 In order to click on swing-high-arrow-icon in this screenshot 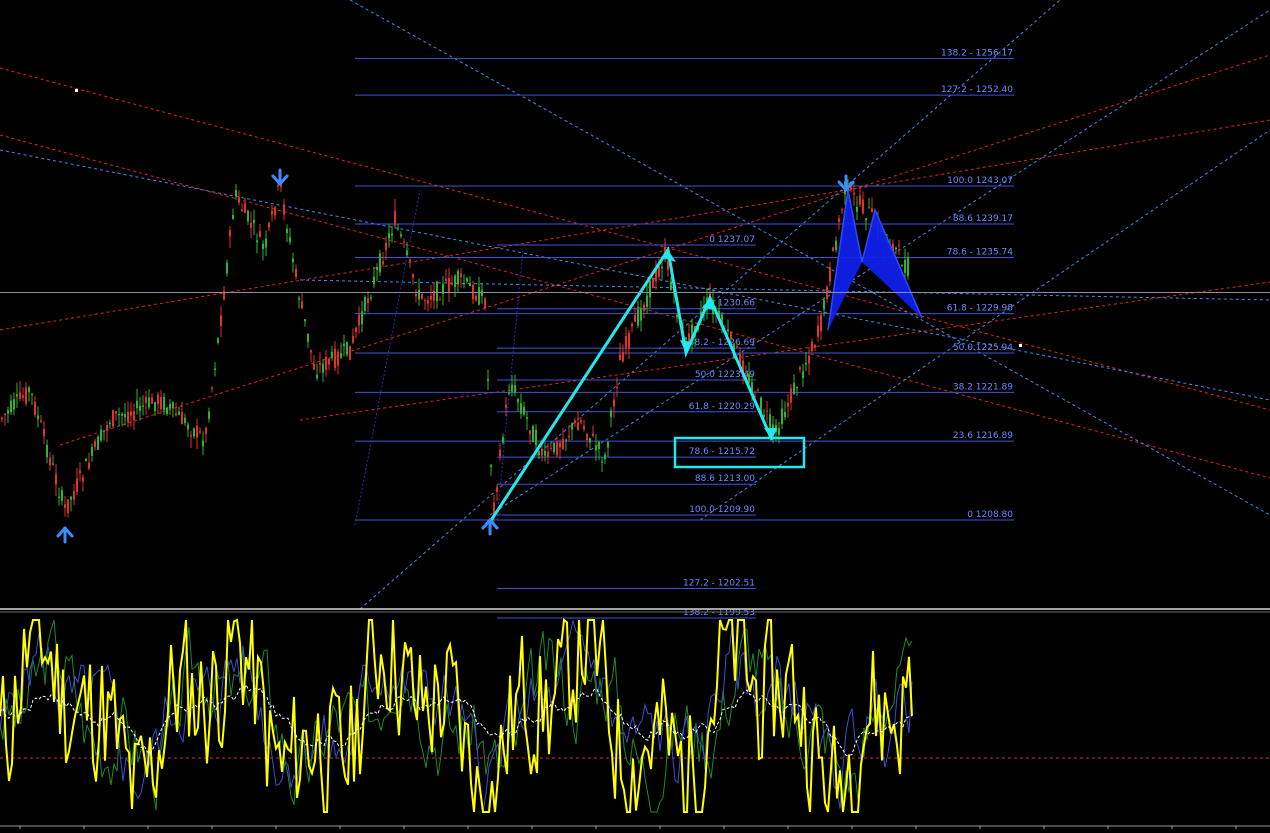, I will do `click(280, 177)`.